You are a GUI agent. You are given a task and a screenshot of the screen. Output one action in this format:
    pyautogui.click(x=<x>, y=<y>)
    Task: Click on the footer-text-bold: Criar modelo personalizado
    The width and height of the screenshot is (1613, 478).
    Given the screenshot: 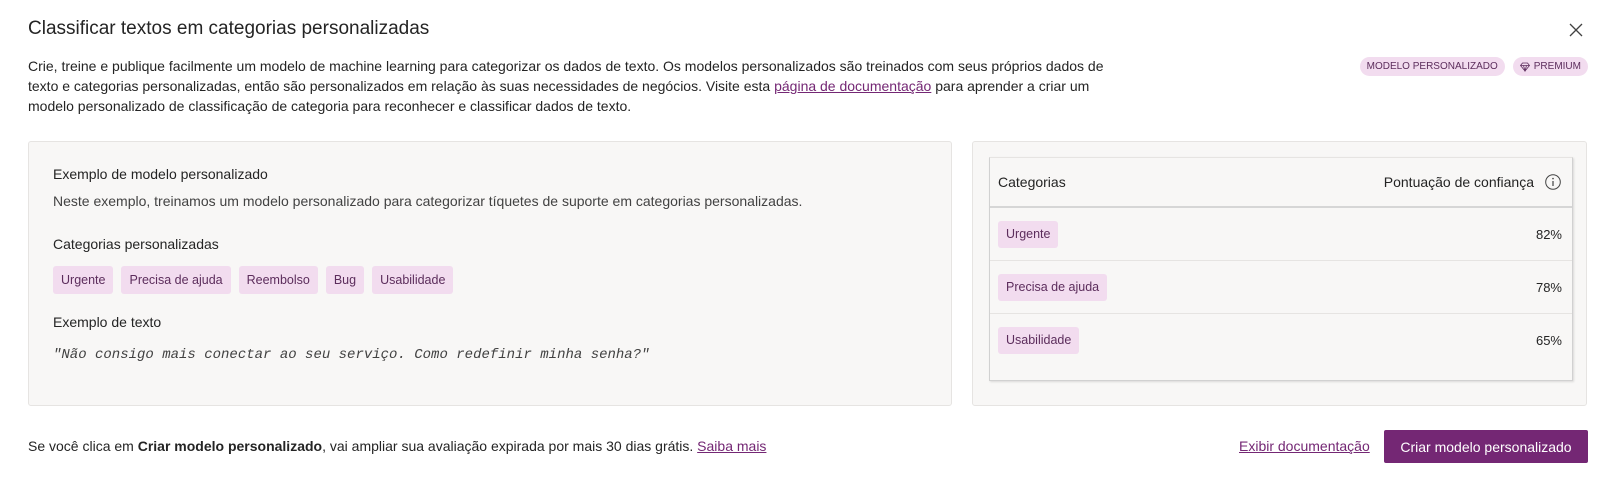 What is the action you would take?
    pyautogui.click(x=230, y=446)
    